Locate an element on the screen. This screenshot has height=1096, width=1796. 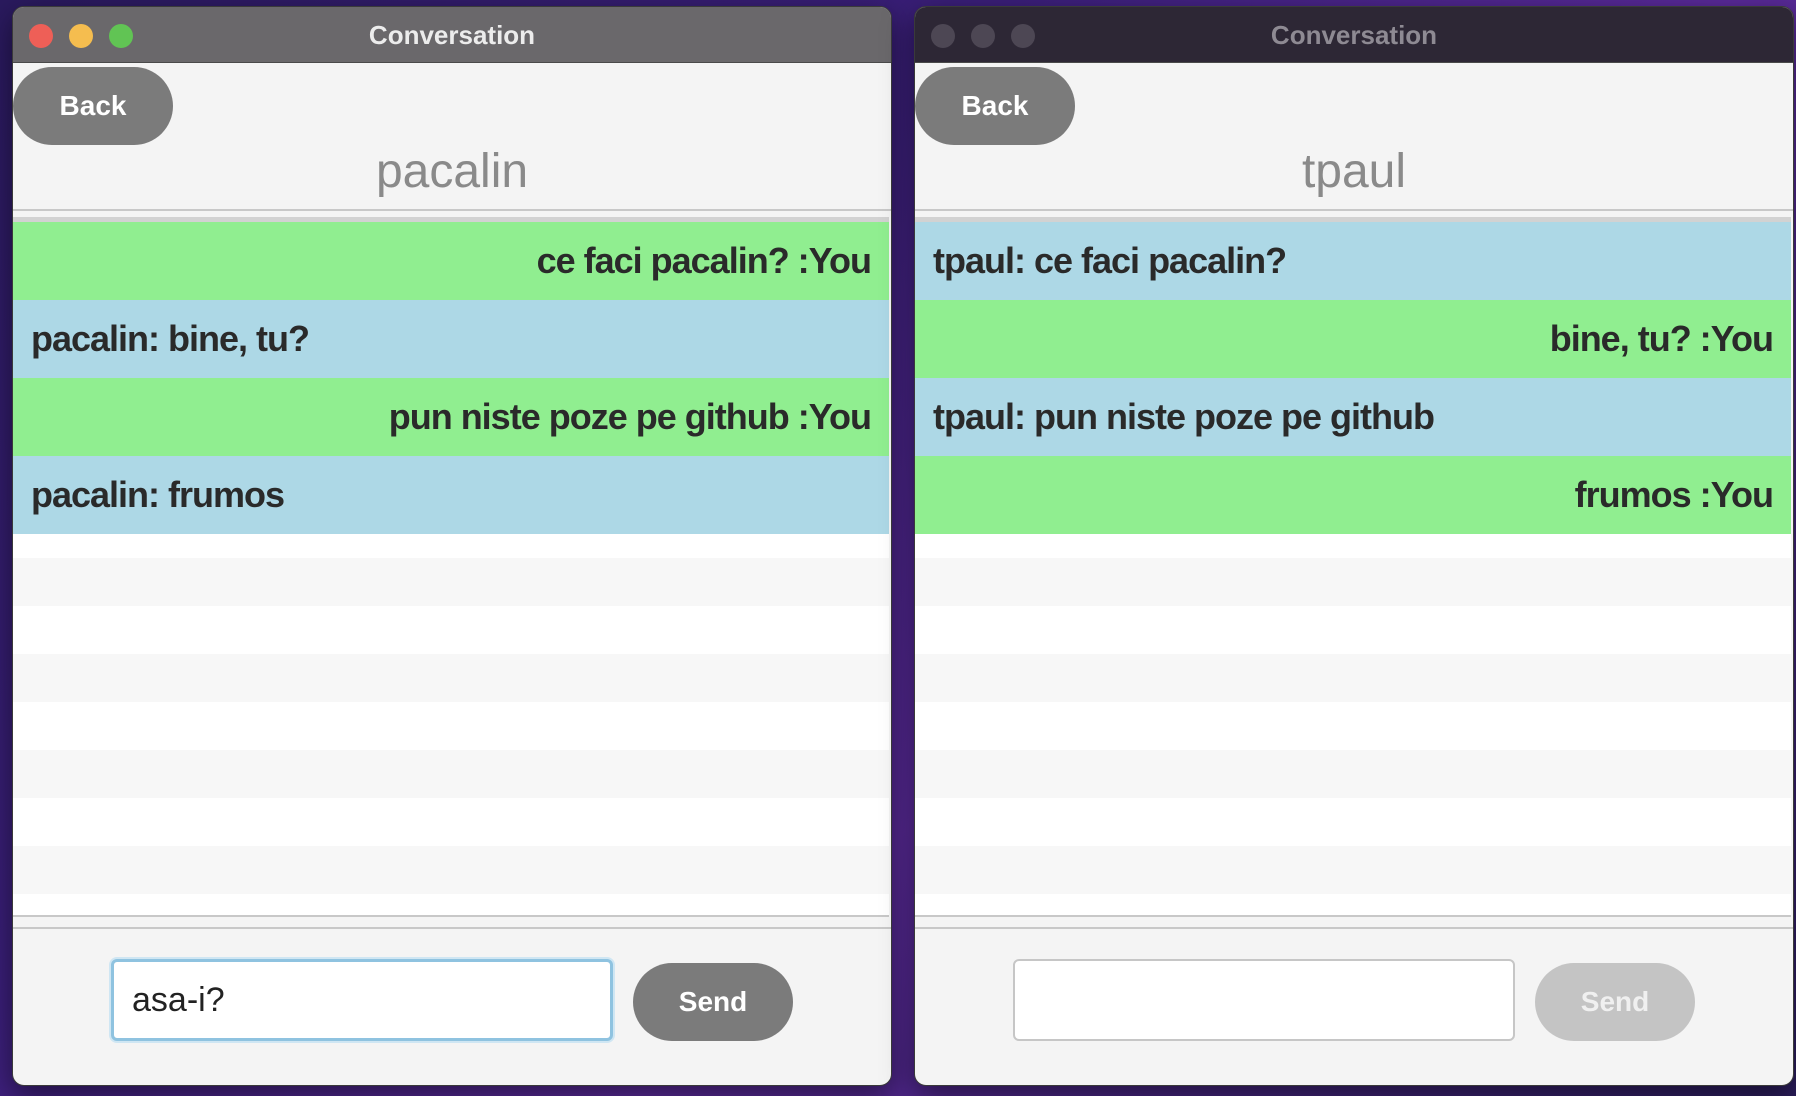
contact-name: pacalin is located at coordinates (452, 171).